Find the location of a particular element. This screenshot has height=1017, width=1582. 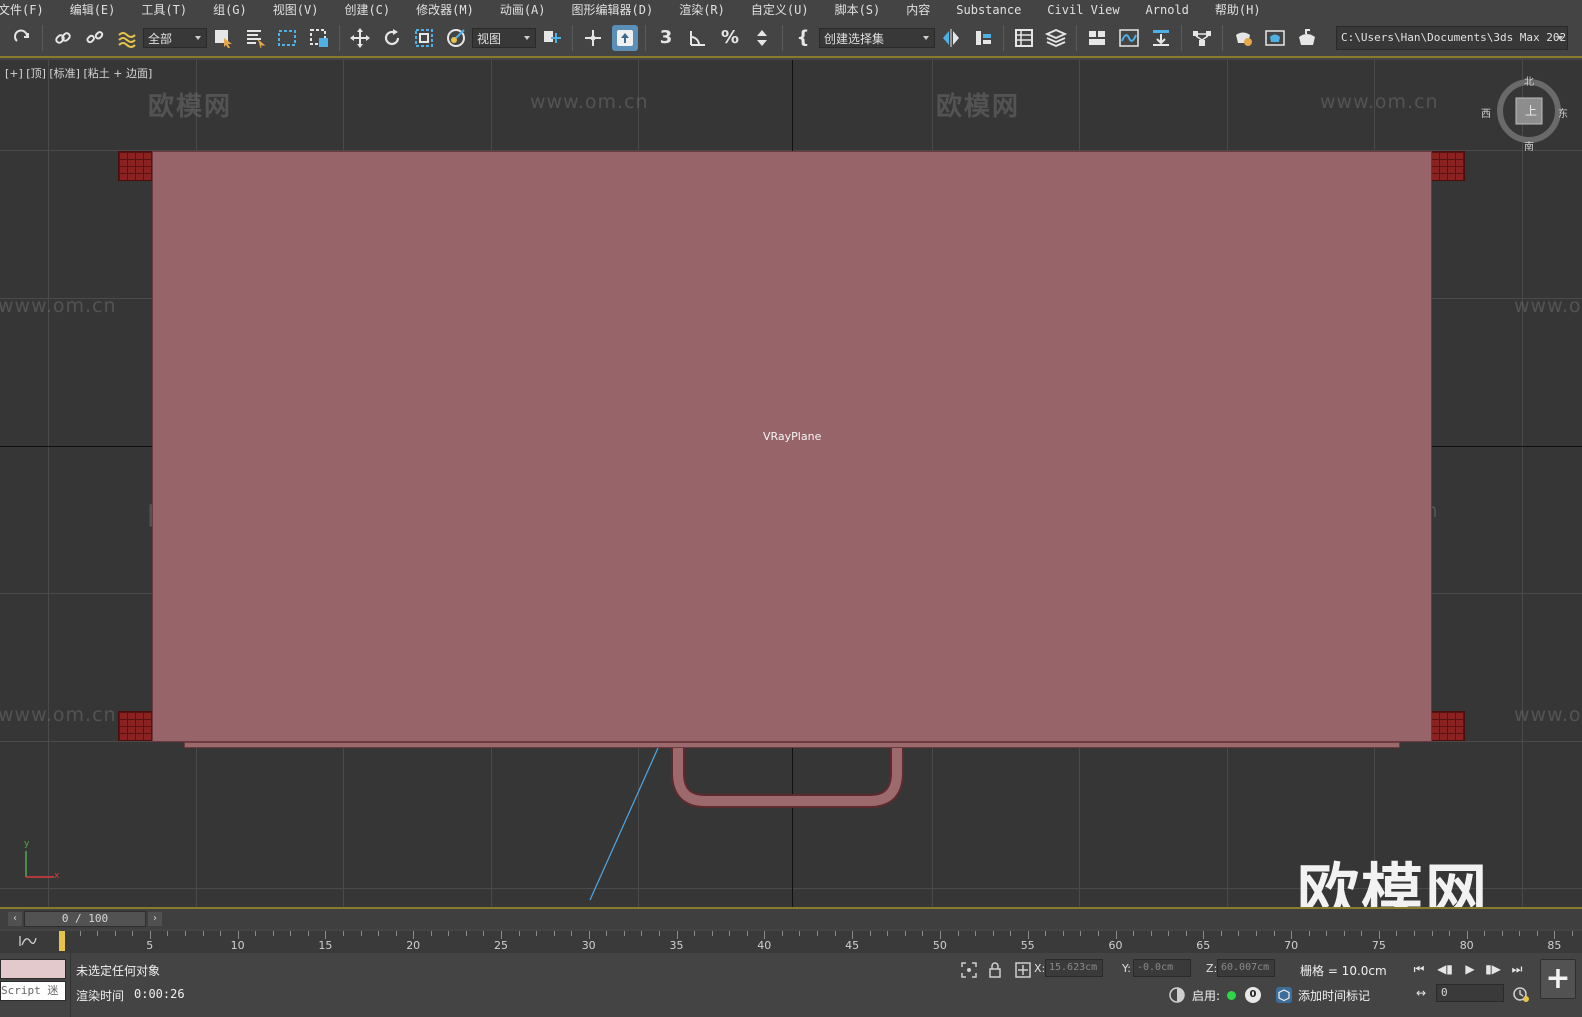

menu-item: 动画(A) is located at coordinates (523, 10).